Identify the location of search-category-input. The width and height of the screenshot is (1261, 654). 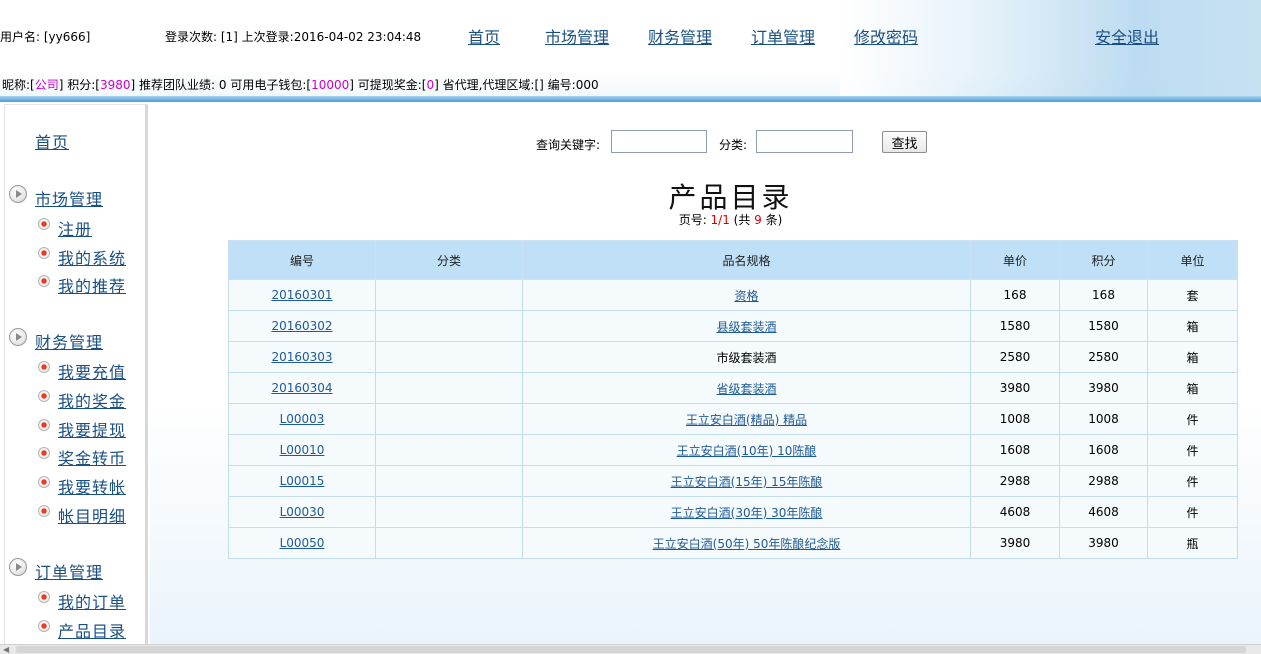
(804, 141).